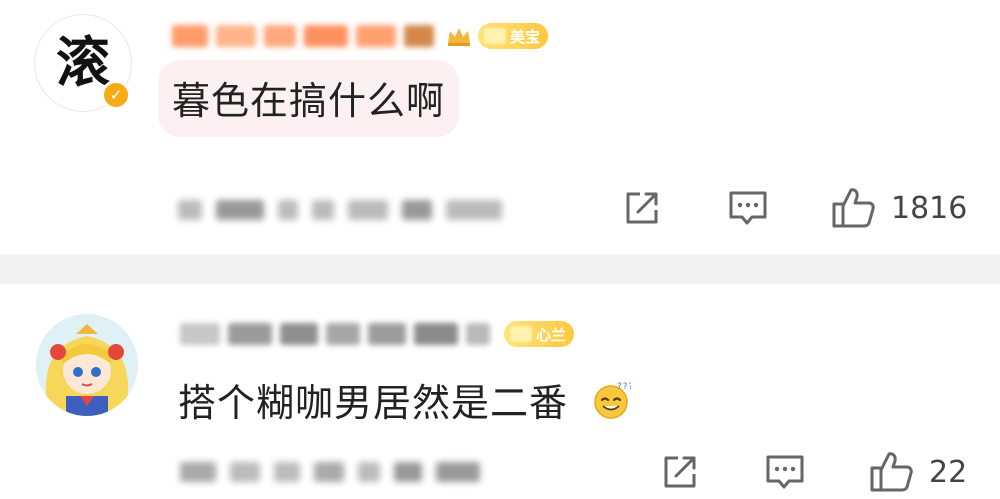  What do you see at coordinates (459, 37) in the screenshot?
I see `crown-icon` at bounding box center [459, 37].